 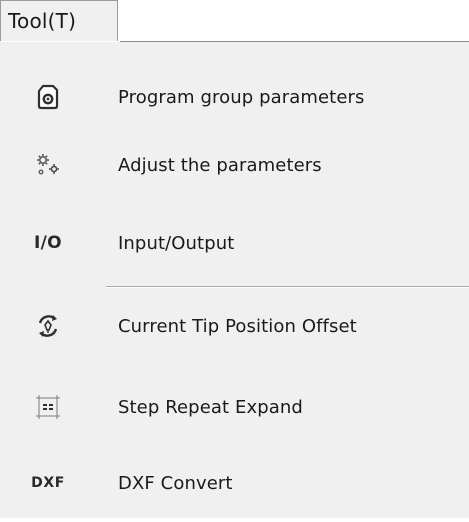 I want to click on menu-item-adjust-parameters: Adjust the parameters, so click(x=234, y=165).